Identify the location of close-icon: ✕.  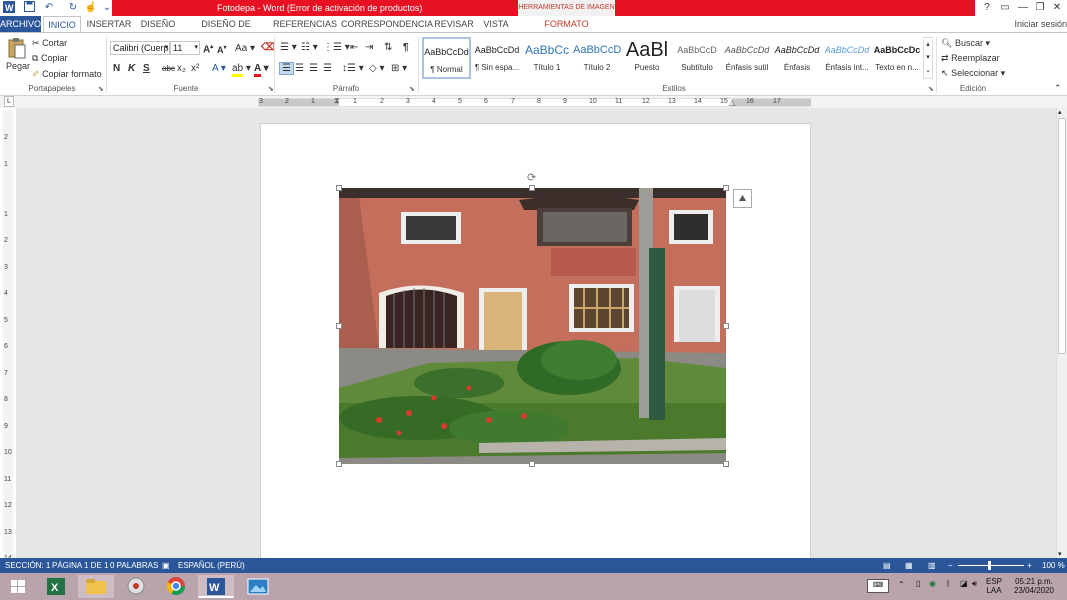
(1057, 8).